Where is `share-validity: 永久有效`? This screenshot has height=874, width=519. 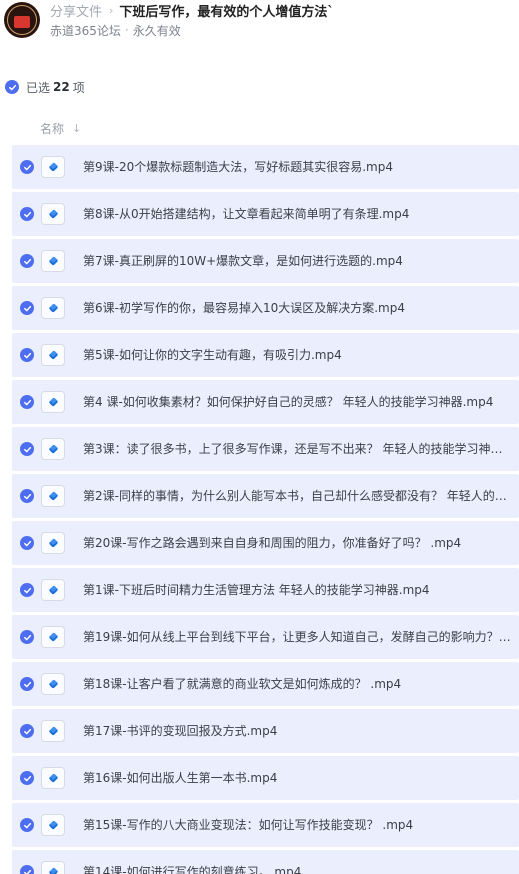 share-validity: 永久有效 is located at coordinates (156, 30).